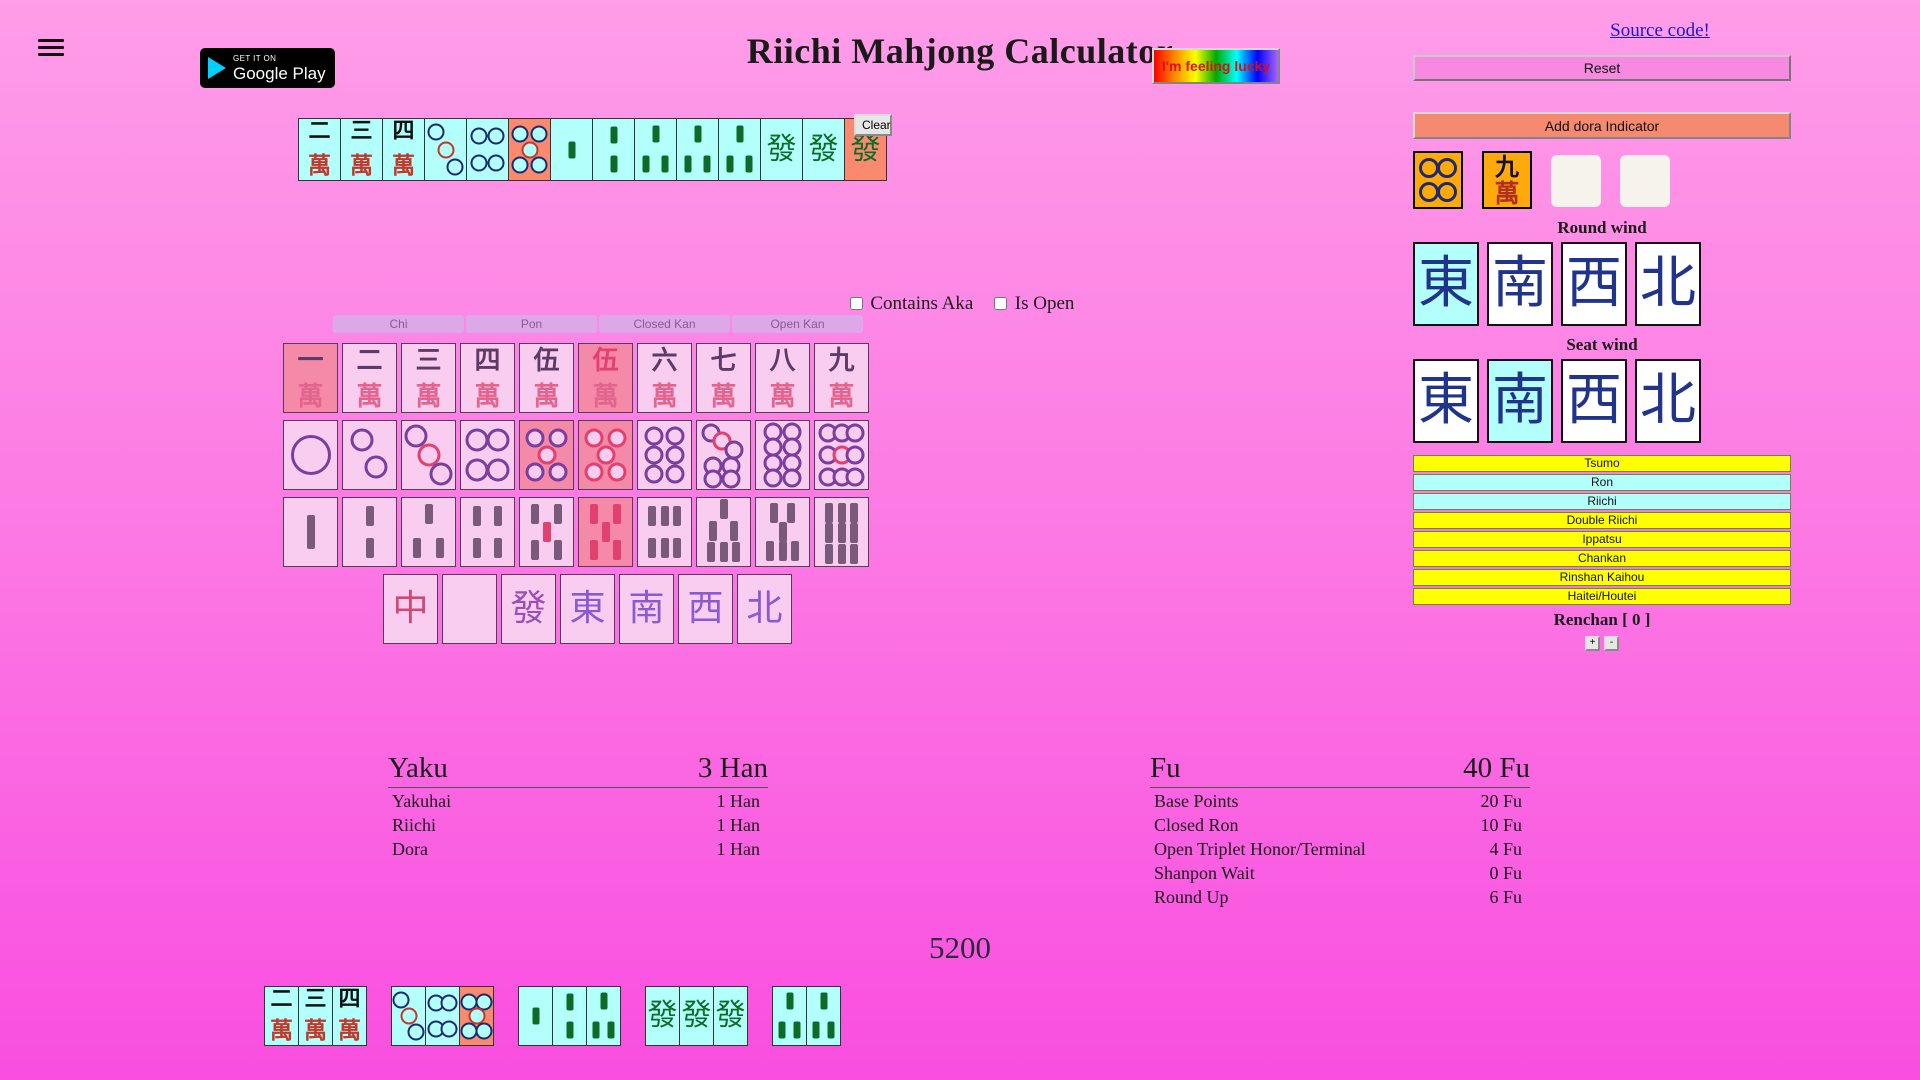  Describe the element at coordinates (1446, 401) in the screenshot. I see `seat-wind-tile-東: 東` at that location.